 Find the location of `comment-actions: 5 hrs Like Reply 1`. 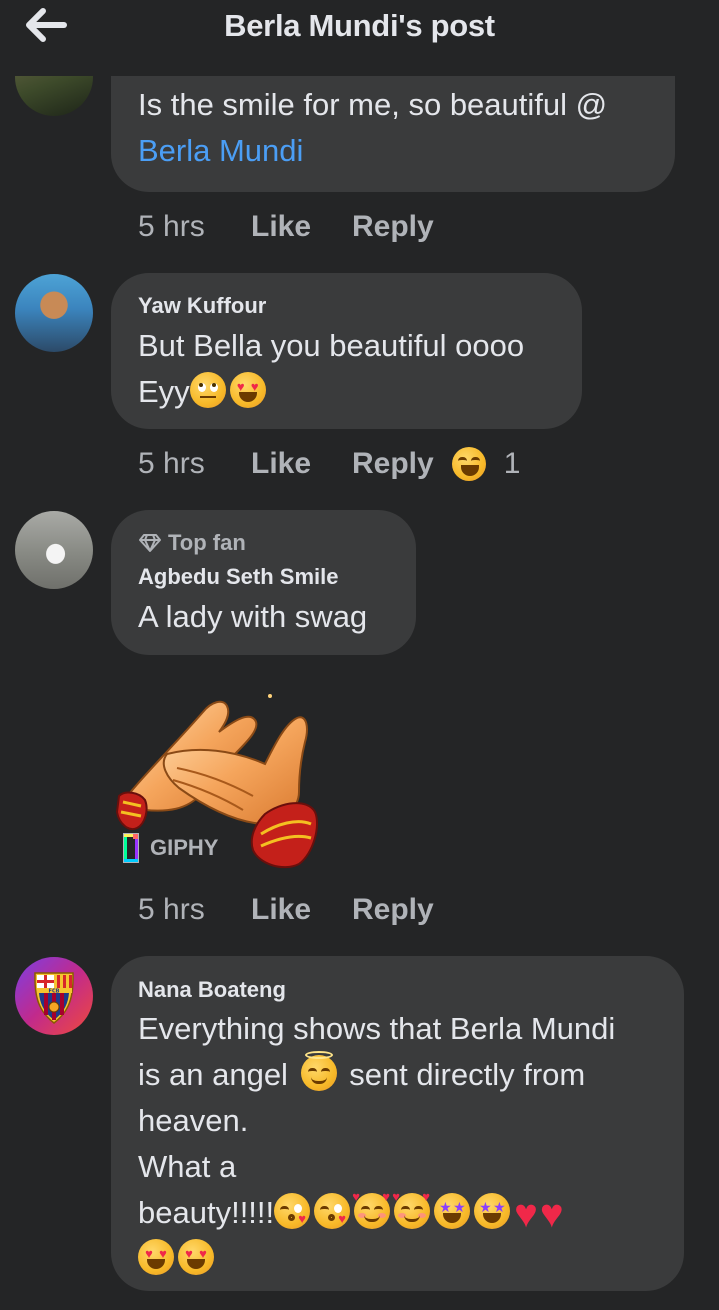

comment-actions: 5 hrs Like Reply 1 is located at coordinates (329, 464).